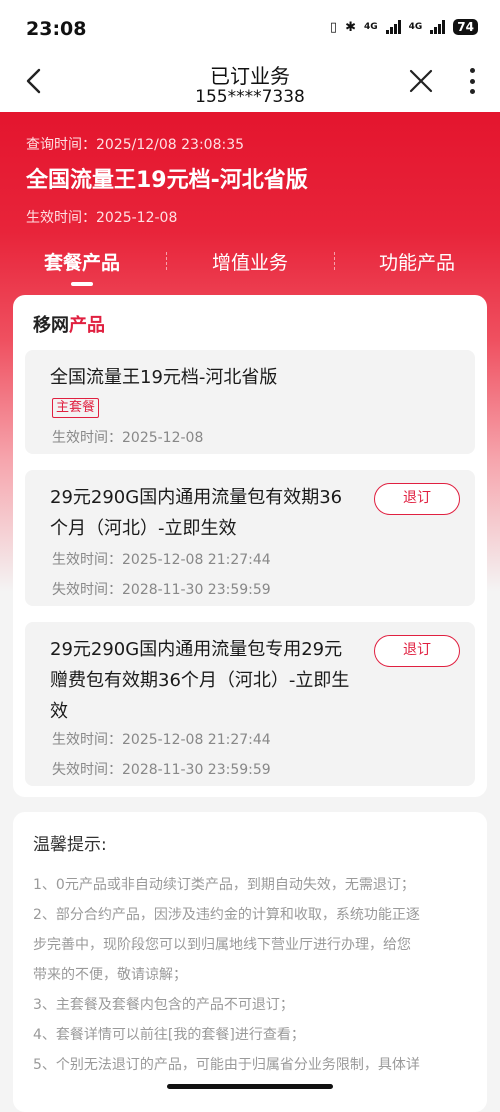 The height and width of the screenshot is (1112, 500). What do you see at coordinates (167, 180) in the screenshot?
I see `plan-name: 全国流量王19元档-河北省版` at bounding box center [167, 180].